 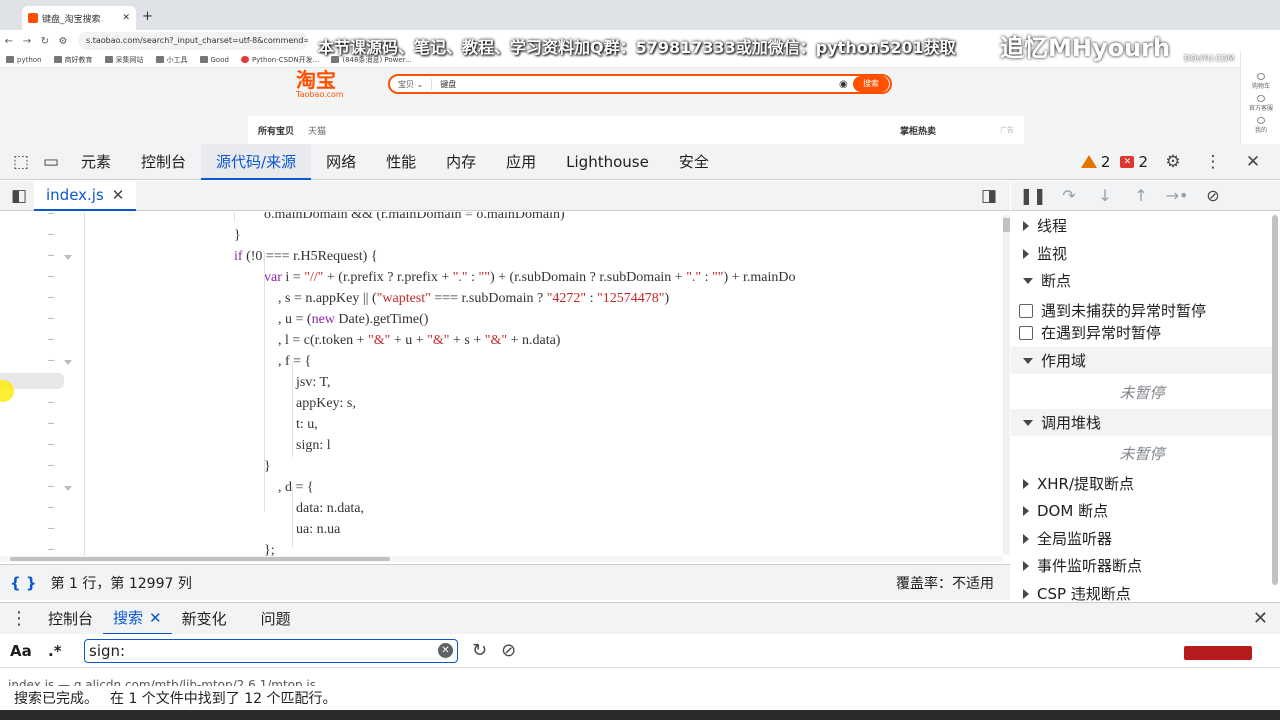 I want to click on close-file-icon: ✕, so click(x=118, y=195).